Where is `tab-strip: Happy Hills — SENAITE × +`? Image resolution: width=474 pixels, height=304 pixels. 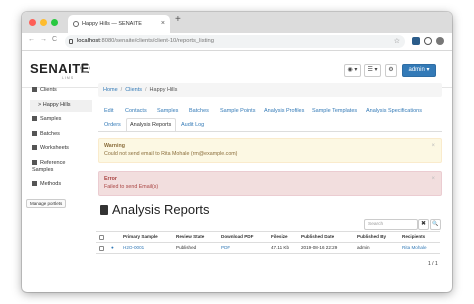
tab-strip: Happy Hills — SENAITE × + is located at coordinates (237, 22).